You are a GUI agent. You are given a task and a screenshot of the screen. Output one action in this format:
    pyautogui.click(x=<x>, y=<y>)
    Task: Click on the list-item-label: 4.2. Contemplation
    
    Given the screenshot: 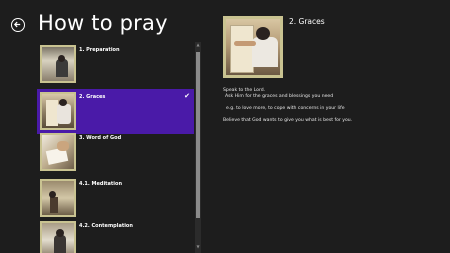 What is the action you would take?
    pyautogui.click(x=106, y=226)
    